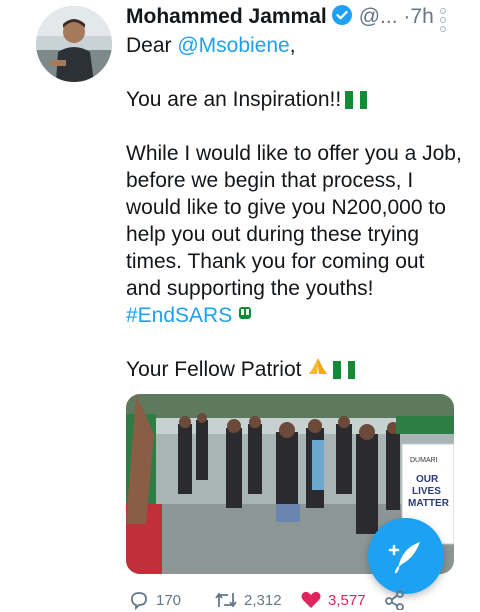 This screenshot has height=612, width=480. I want to click on protest-sign-text: LIVES, so click(426, 491).